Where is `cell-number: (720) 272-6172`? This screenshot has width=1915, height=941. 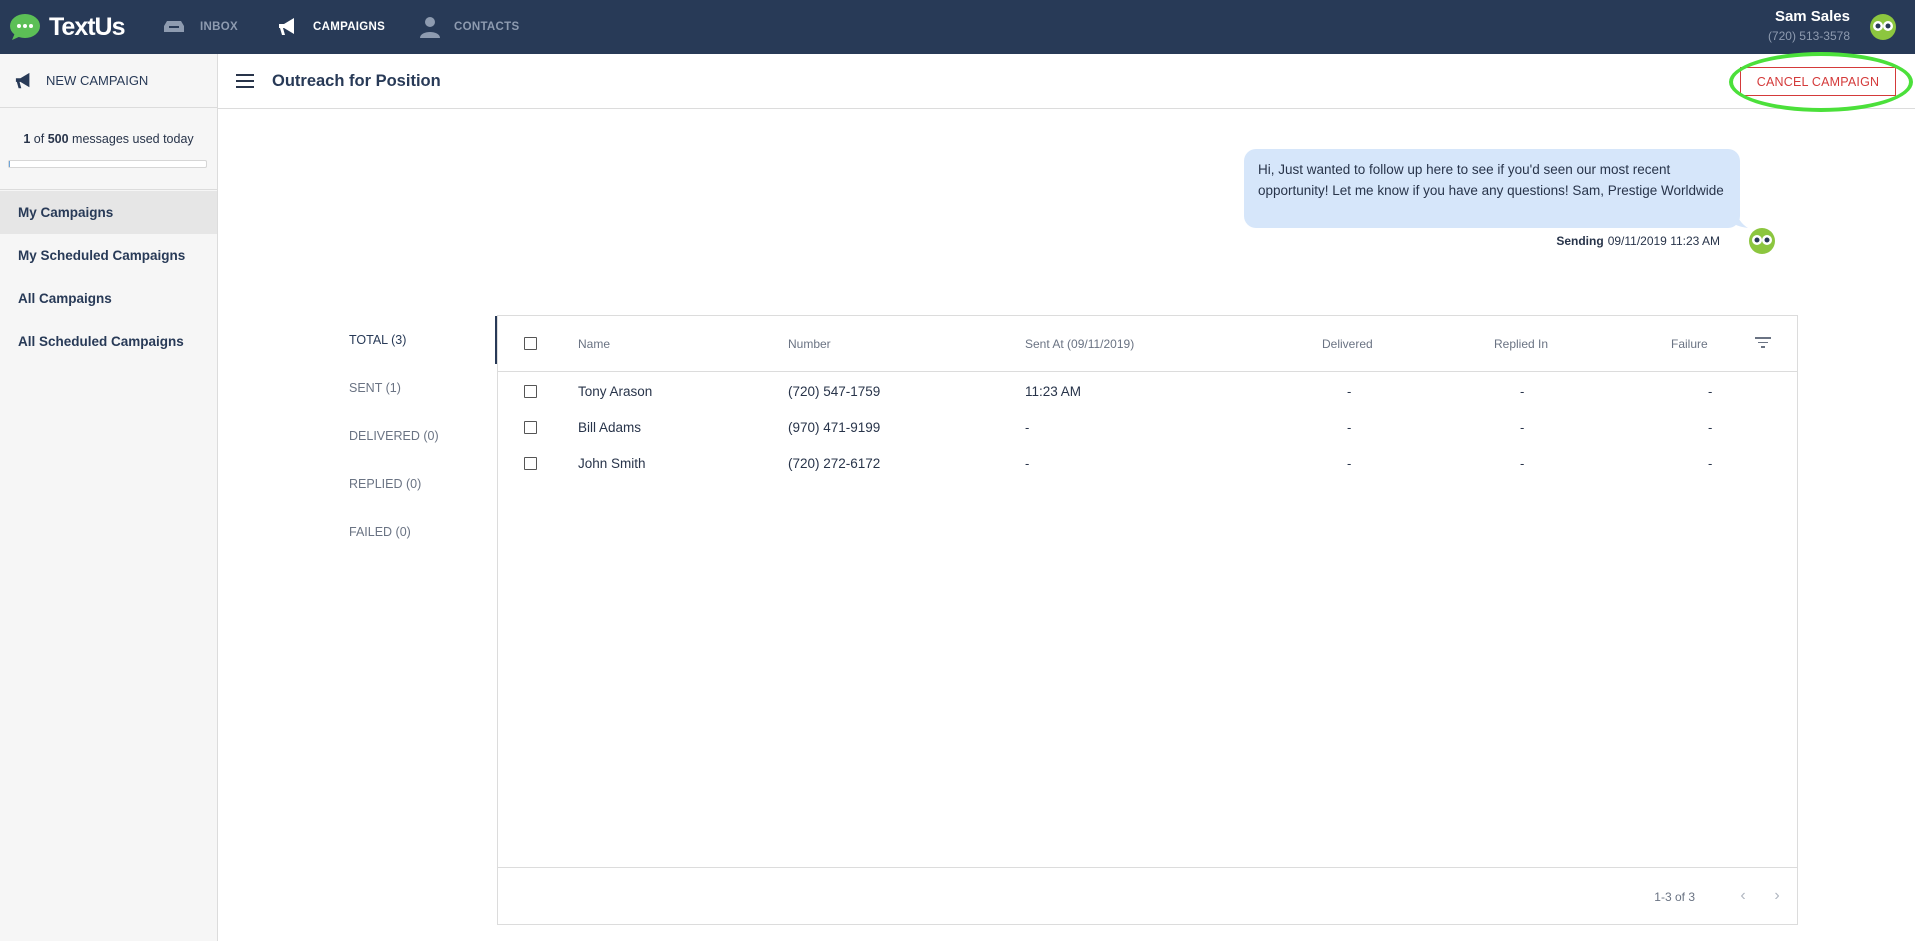
cell-number: (720) 272-6172 is located at coordinates (834, 463).